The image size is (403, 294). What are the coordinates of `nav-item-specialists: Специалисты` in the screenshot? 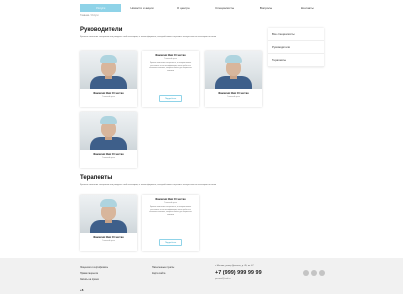 It's located at (224, 8).